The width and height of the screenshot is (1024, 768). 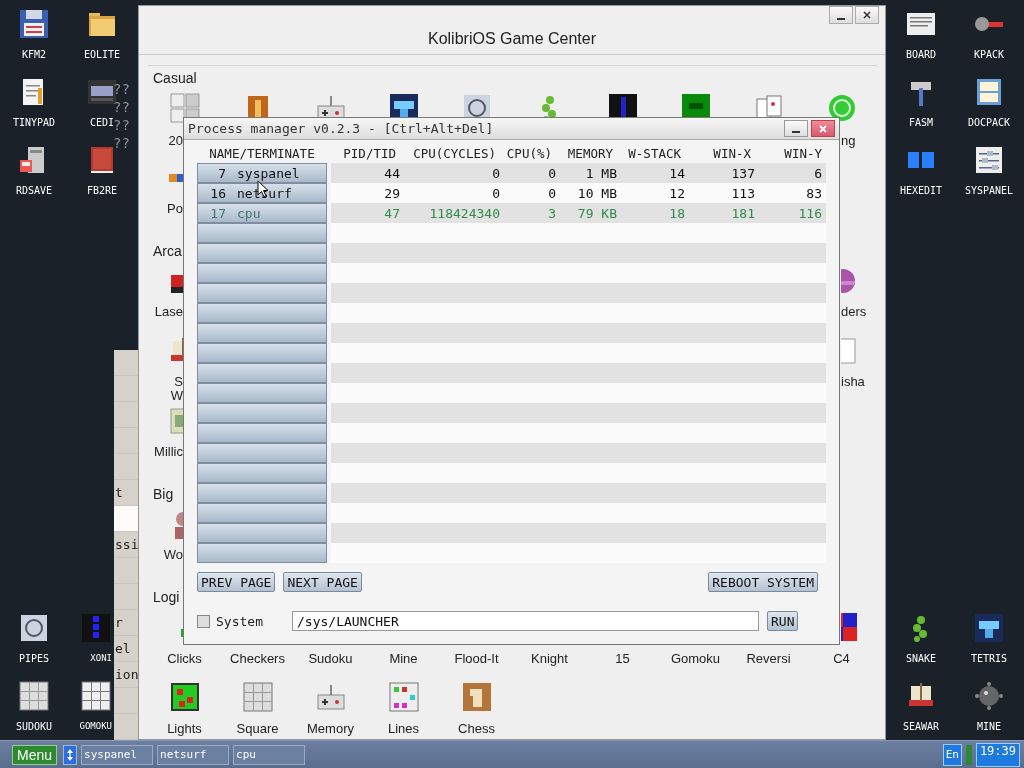 I want to click on desktop-icon-label: FB2RE, so click(x=102, y=190).